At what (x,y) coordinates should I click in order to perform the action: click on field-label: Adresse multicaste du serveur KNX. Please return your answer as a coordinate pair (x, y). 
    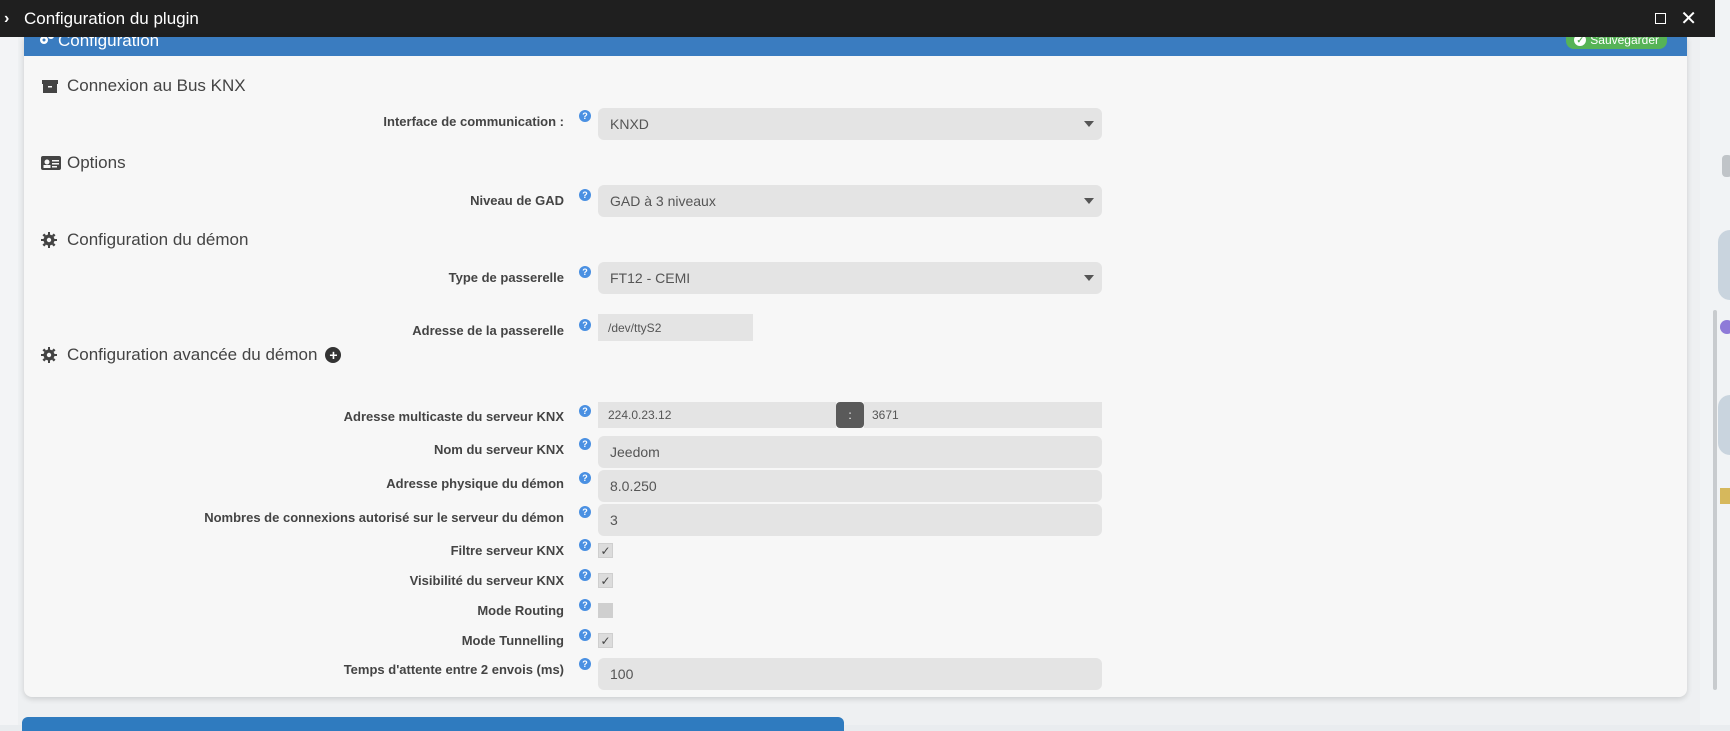
    Looking at the image, I should click on (453, 416).